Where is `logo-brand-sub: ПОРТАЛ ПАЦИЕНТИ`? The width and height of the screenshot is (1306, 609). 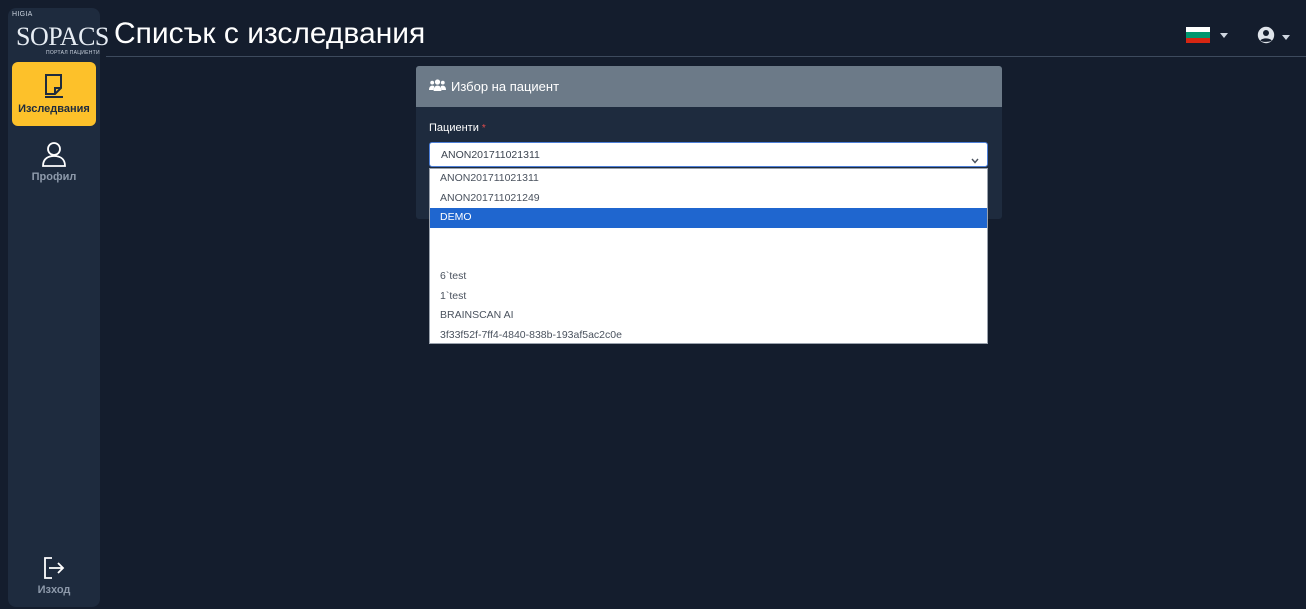 logo-brand-sub: ПОРТАЛ ПАЦИЕНТИ is located at coordinates (73, 53).